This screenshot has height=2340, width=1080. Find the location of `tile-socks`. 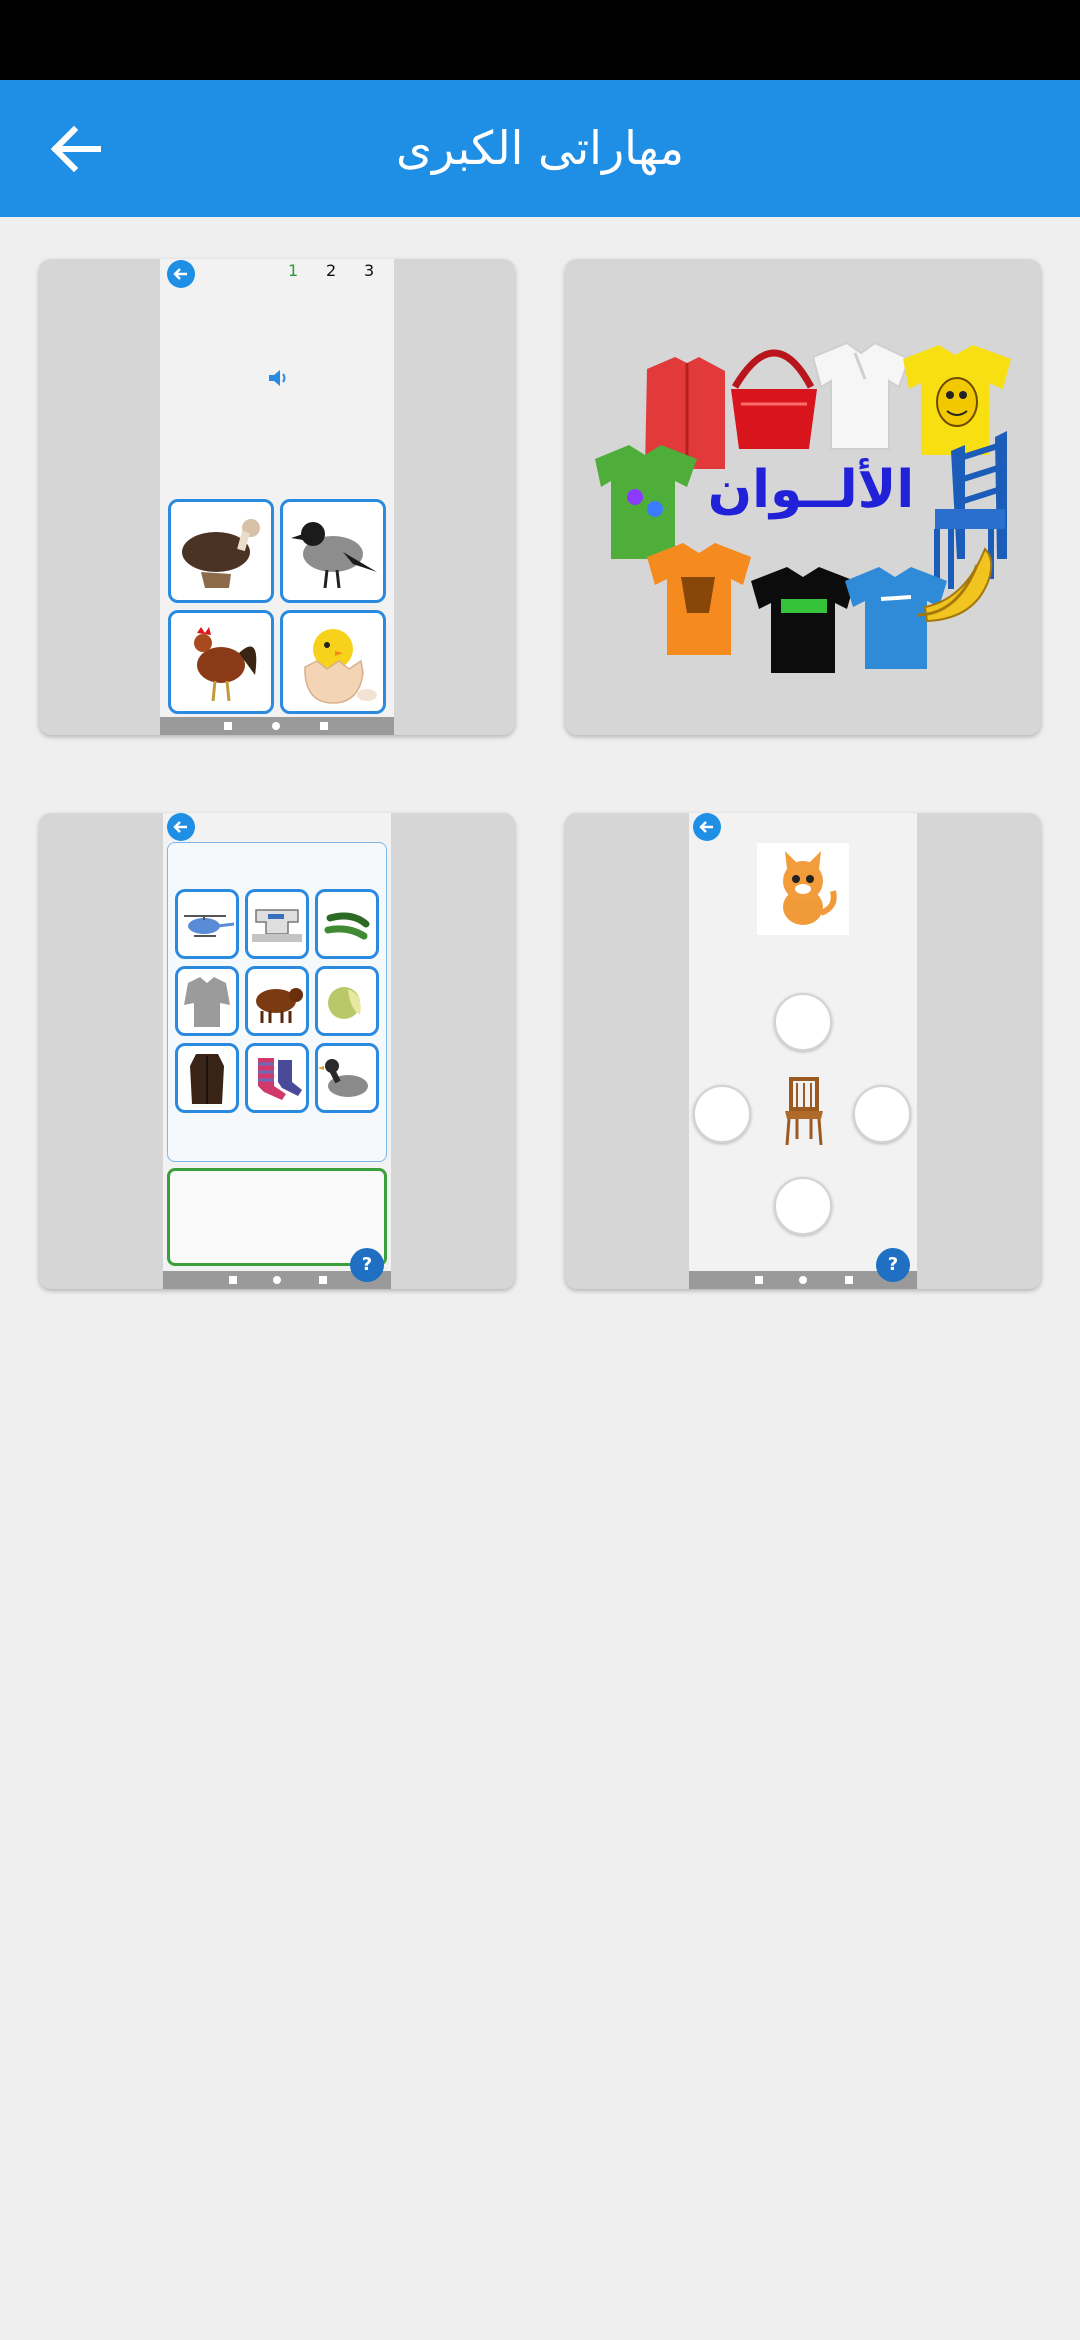

tile-socks is located at coordinates (277, 1078).